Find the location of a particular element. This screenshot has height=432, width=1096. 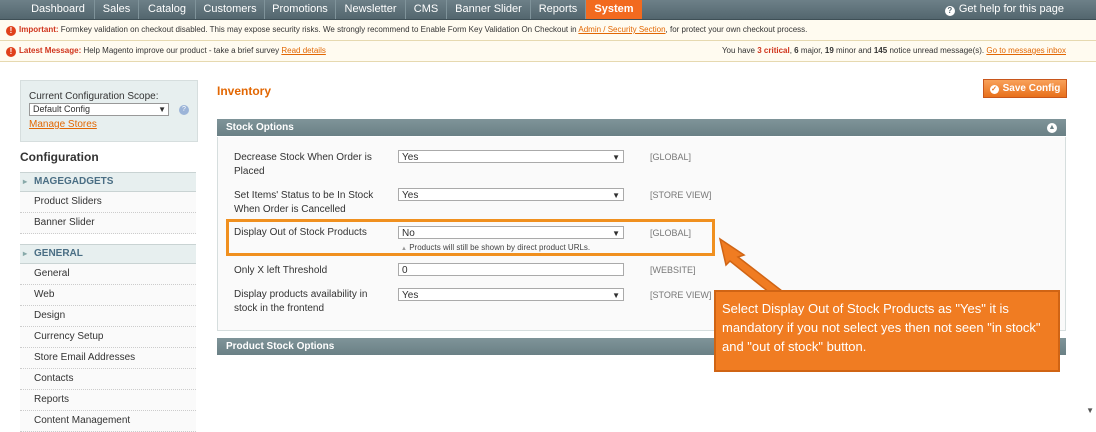

decrease-stock-value: Yes is located at coordinates (410, 157).